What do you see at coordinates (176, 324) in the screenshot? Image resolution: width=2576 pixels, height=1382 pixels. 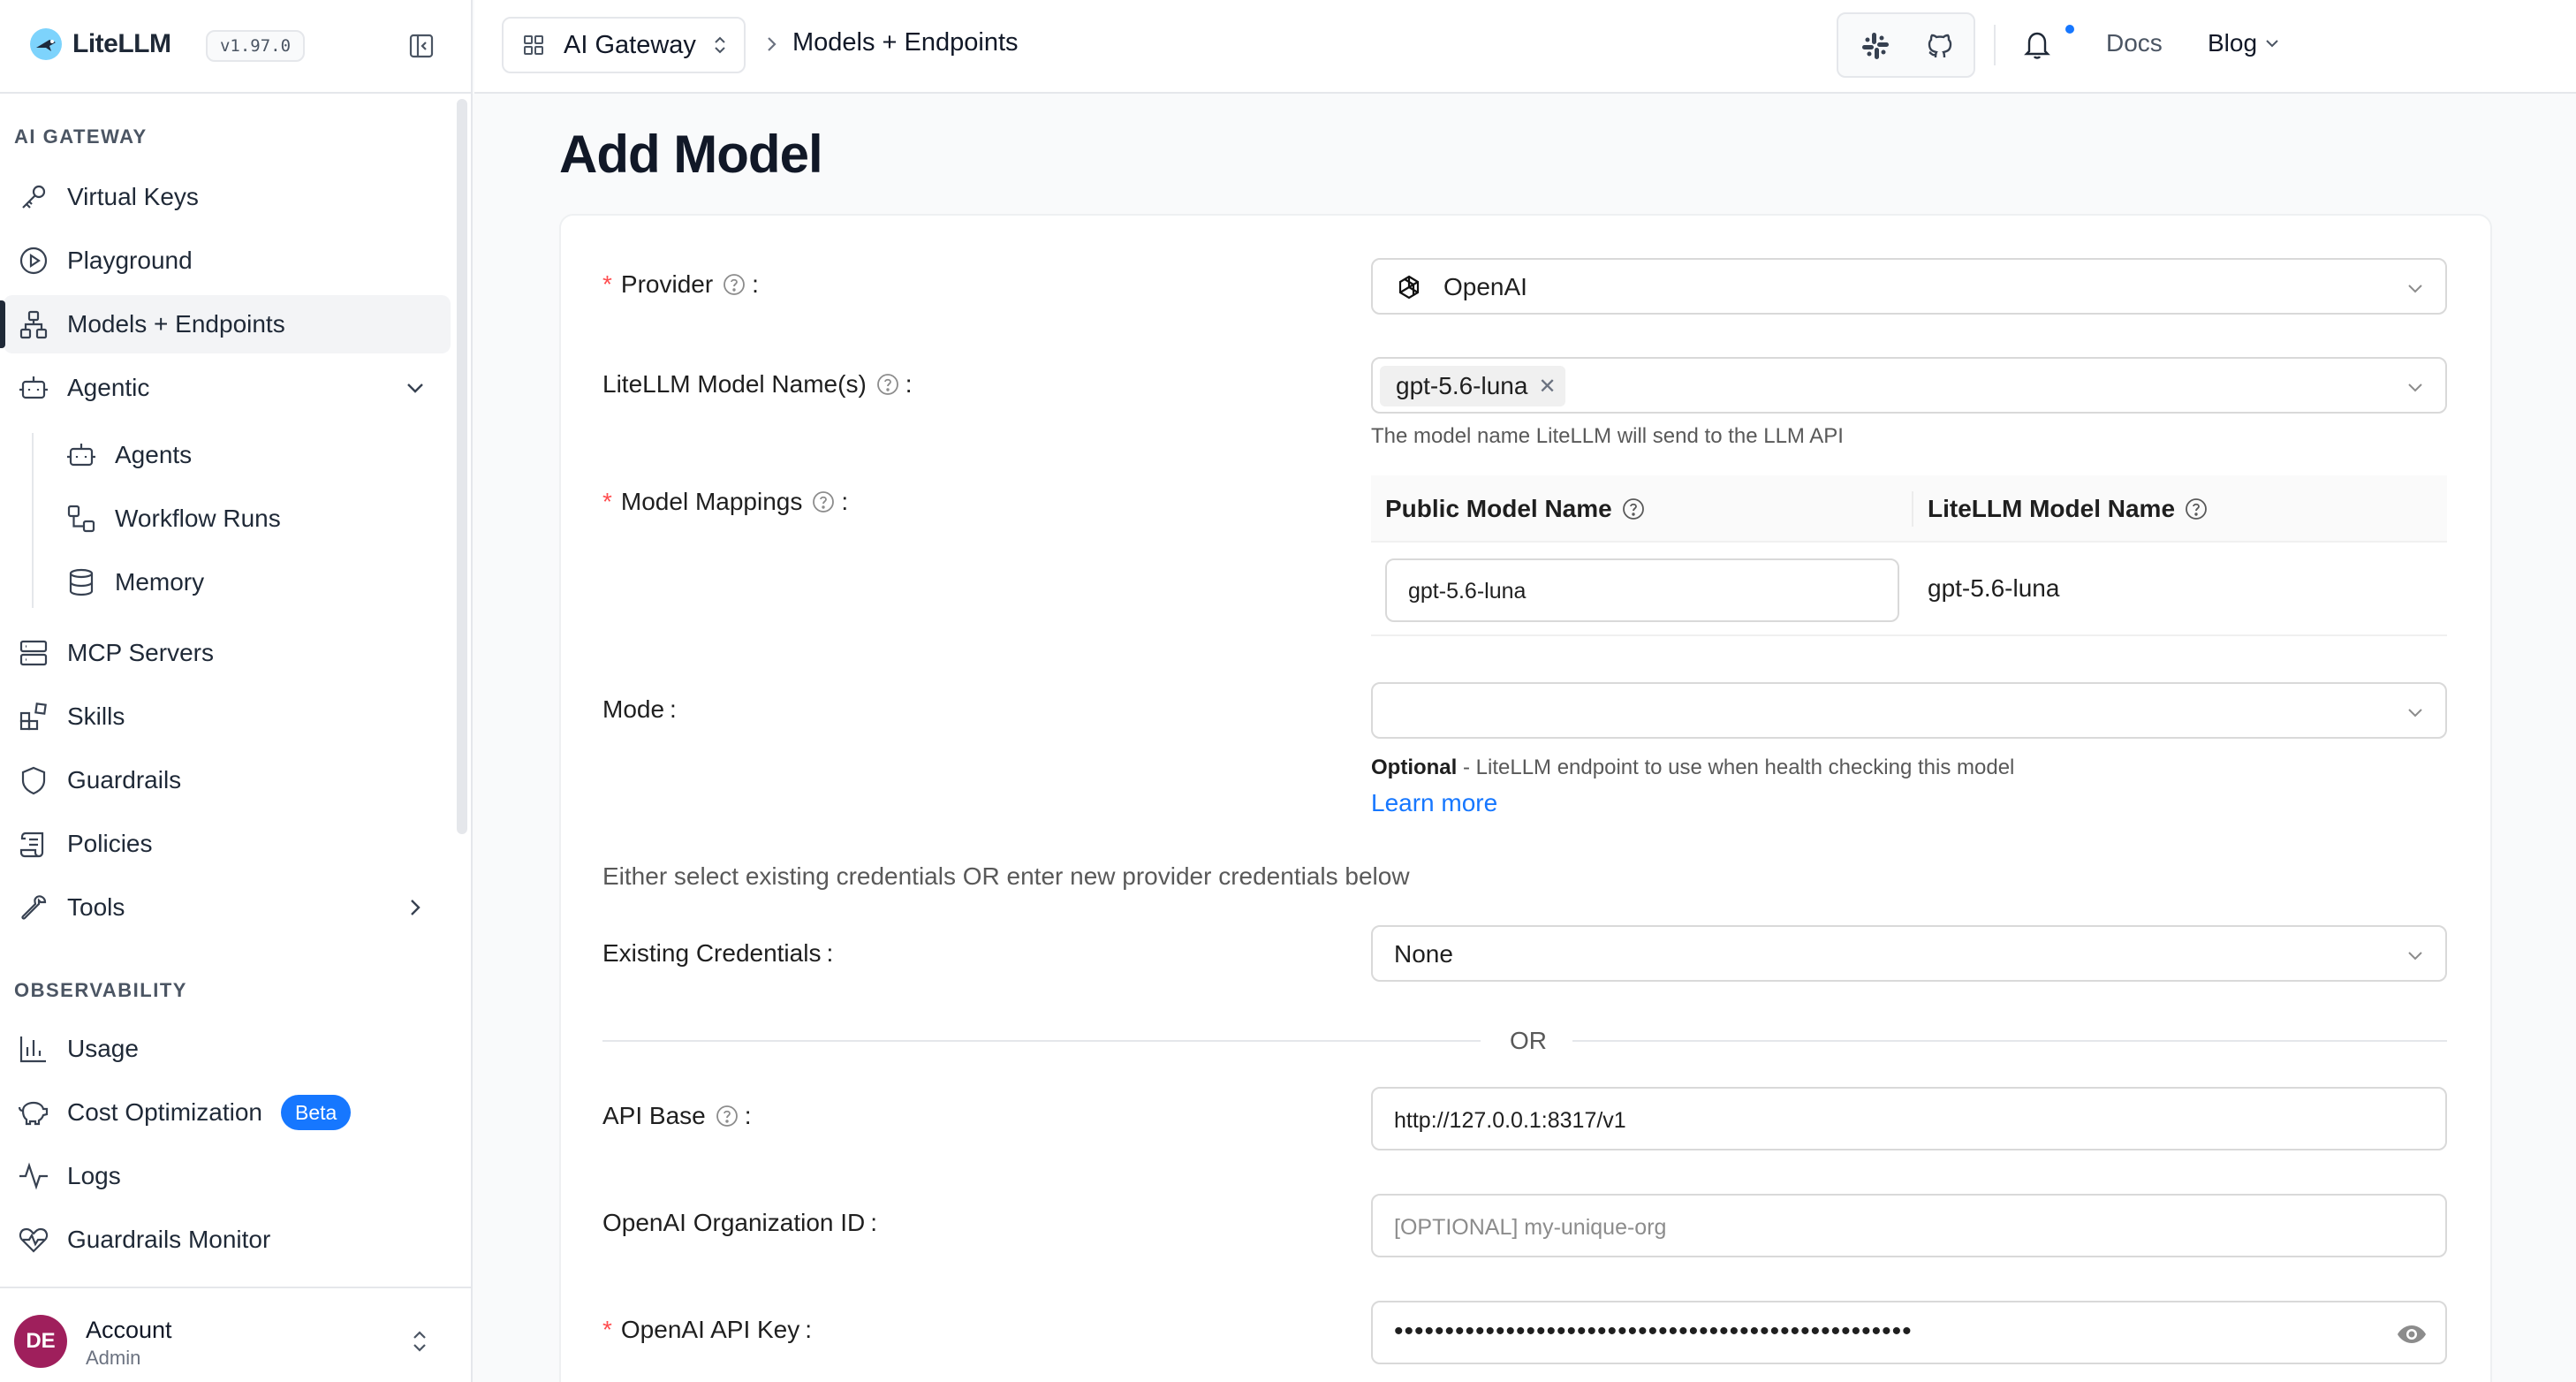 I see `sidebar-item-label: Models + Endpoints` at bounding box center [176, 324].